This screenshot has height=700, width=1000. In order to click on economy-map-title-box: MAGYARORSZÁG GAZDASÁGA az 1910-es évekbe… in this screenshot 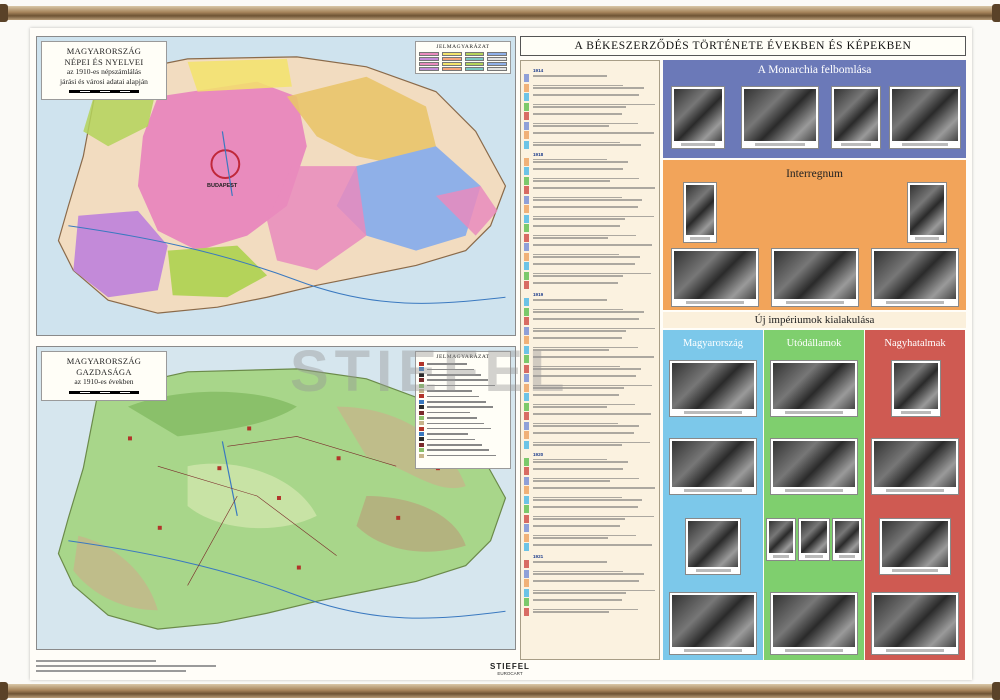, I will do `click(104, 376)`.